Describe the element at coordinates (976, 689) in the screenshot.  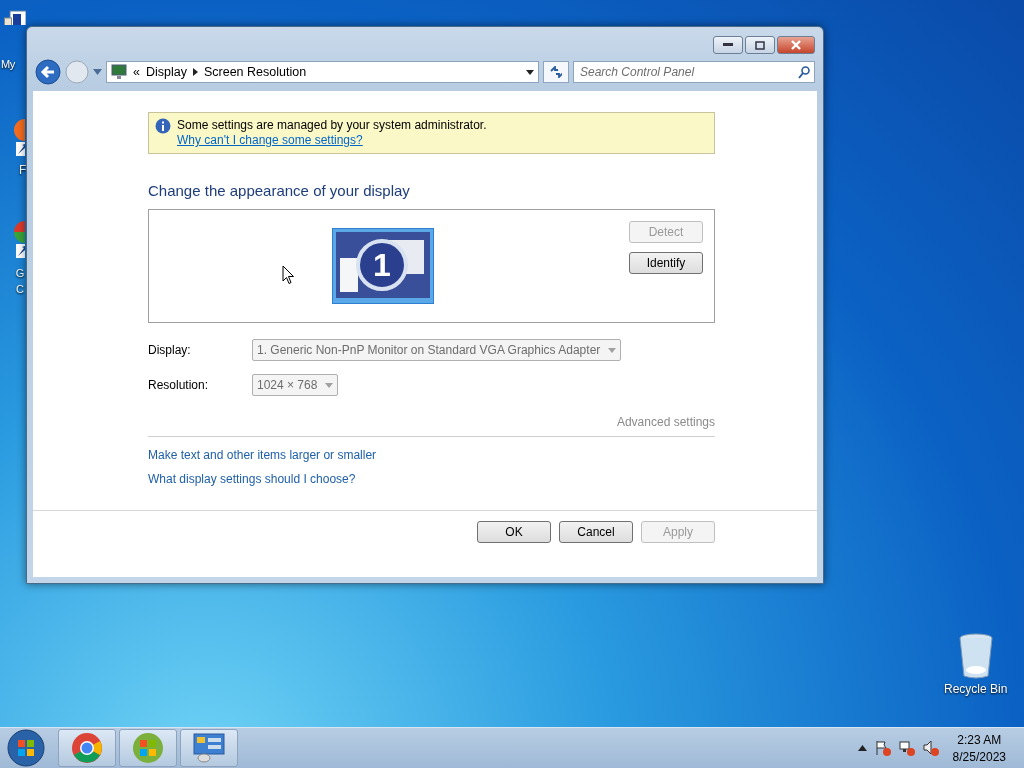
I see `desktop-icon-label: Recycle Bin` at that location.